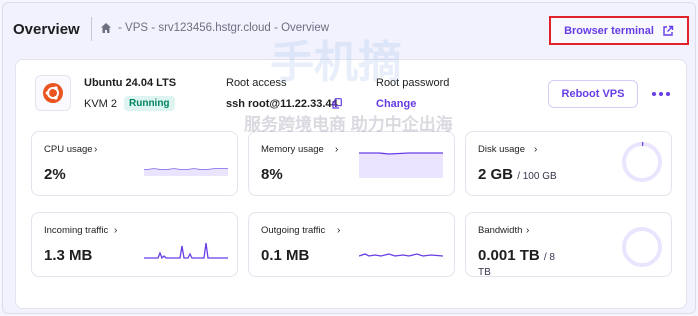 The height and width of the screenshot is (316, 698). I want to click on breadcrumb-hostname: srv123456.hstgr.cloud, so click(214, 28).